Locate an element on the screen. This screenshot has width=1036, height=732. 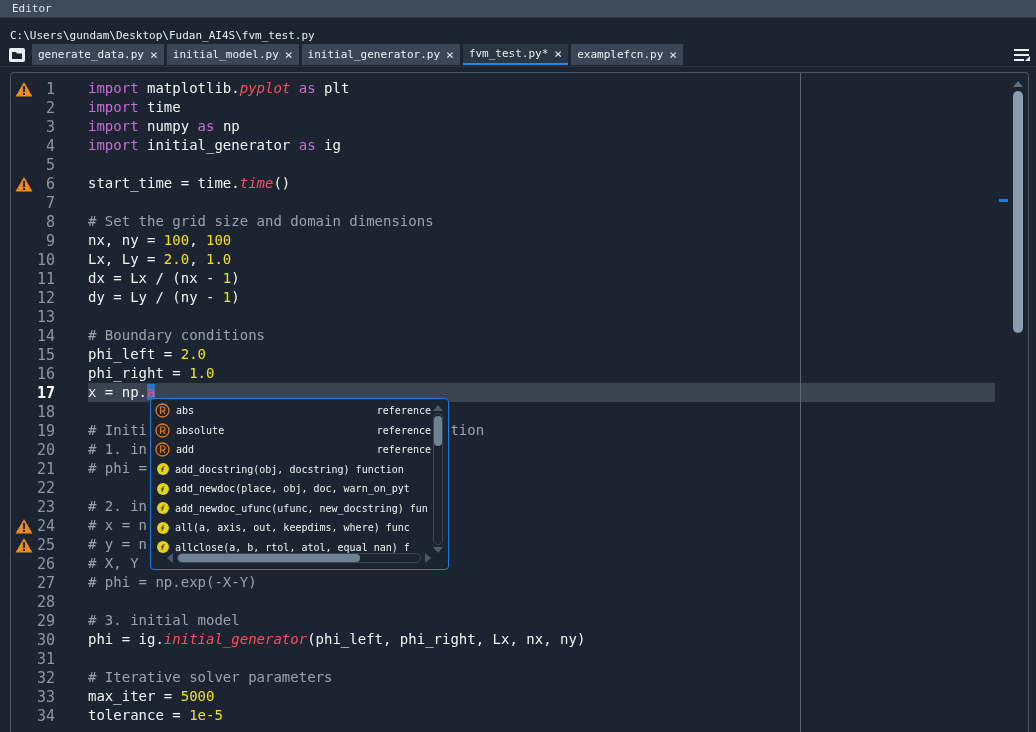
line-number: 28 is located at coordinates (45, 601).